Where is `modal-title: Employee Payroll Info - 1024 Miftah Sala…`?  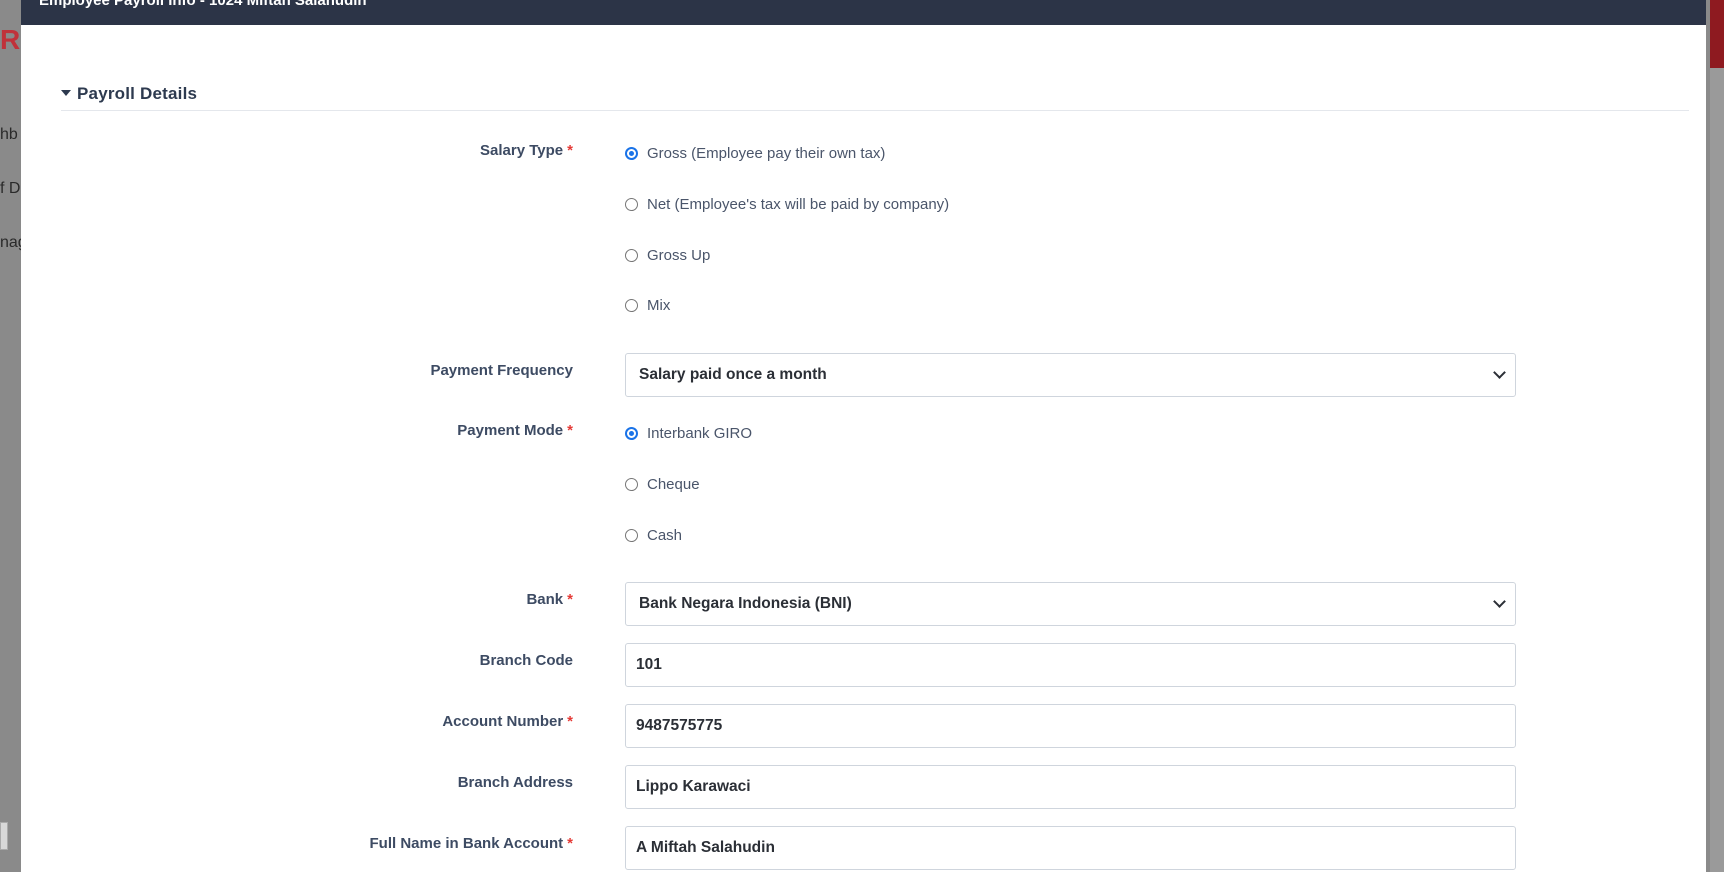 modal-title: Employee Payroll Info - 1024 Miftah Sala… is located at coordinates (203, 4).